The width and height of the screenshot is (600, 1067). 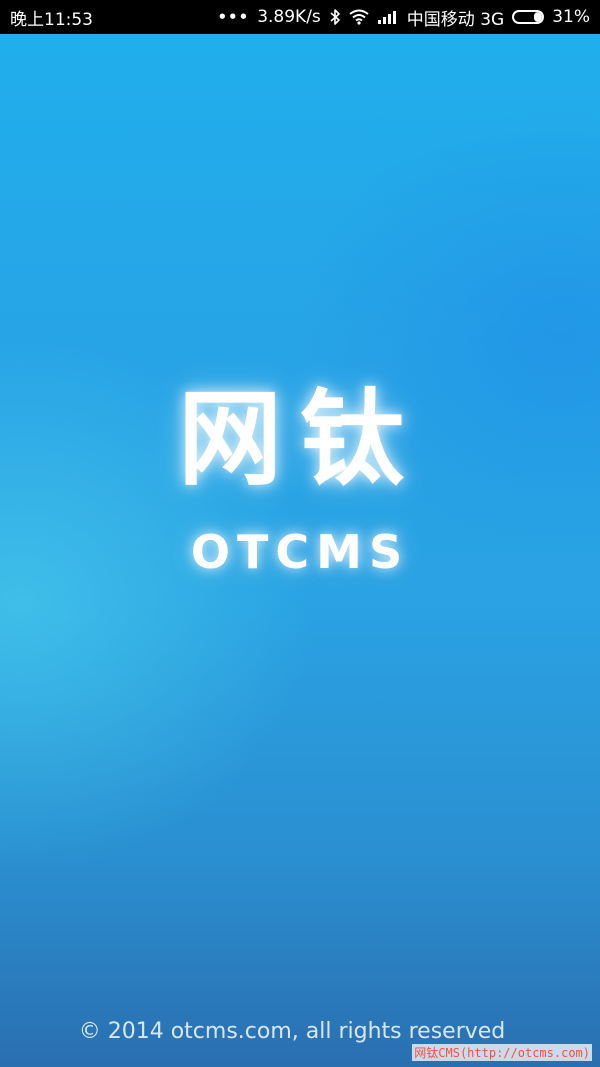 I want to click on wifi-icon, so click(x=359, y=17).